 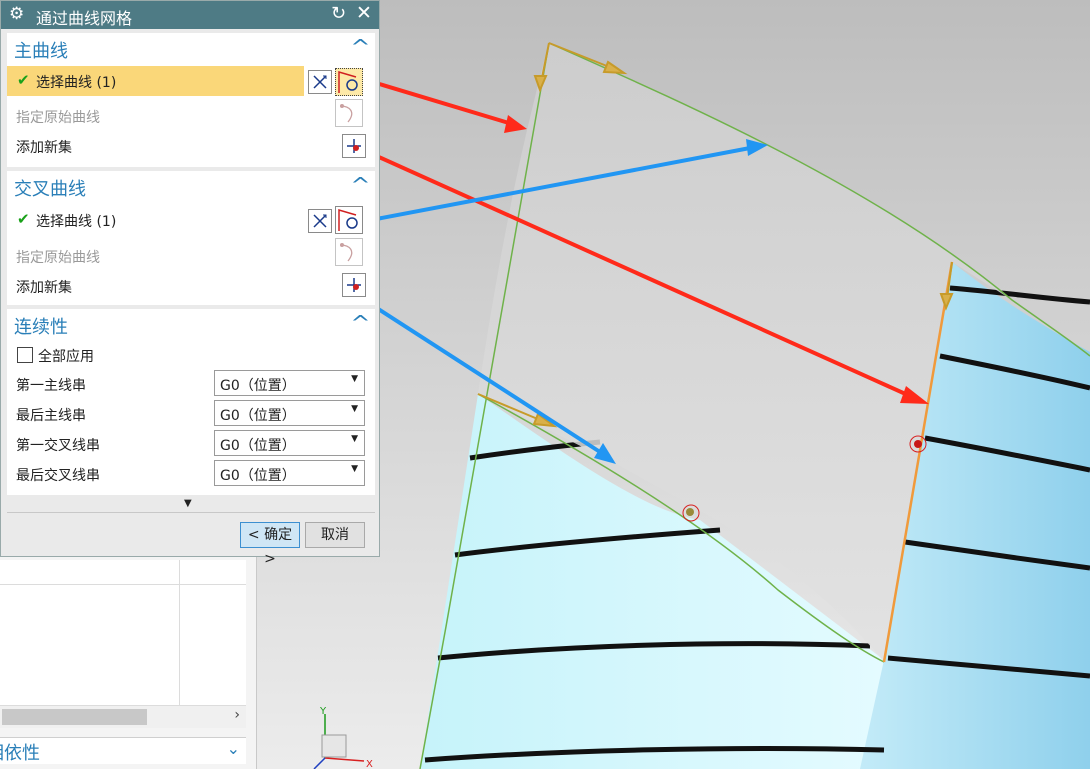 I want to click on dialog-titlebar: ⚙ 通过曲线网格 ↻ ✕, so click(x=190, y=15).